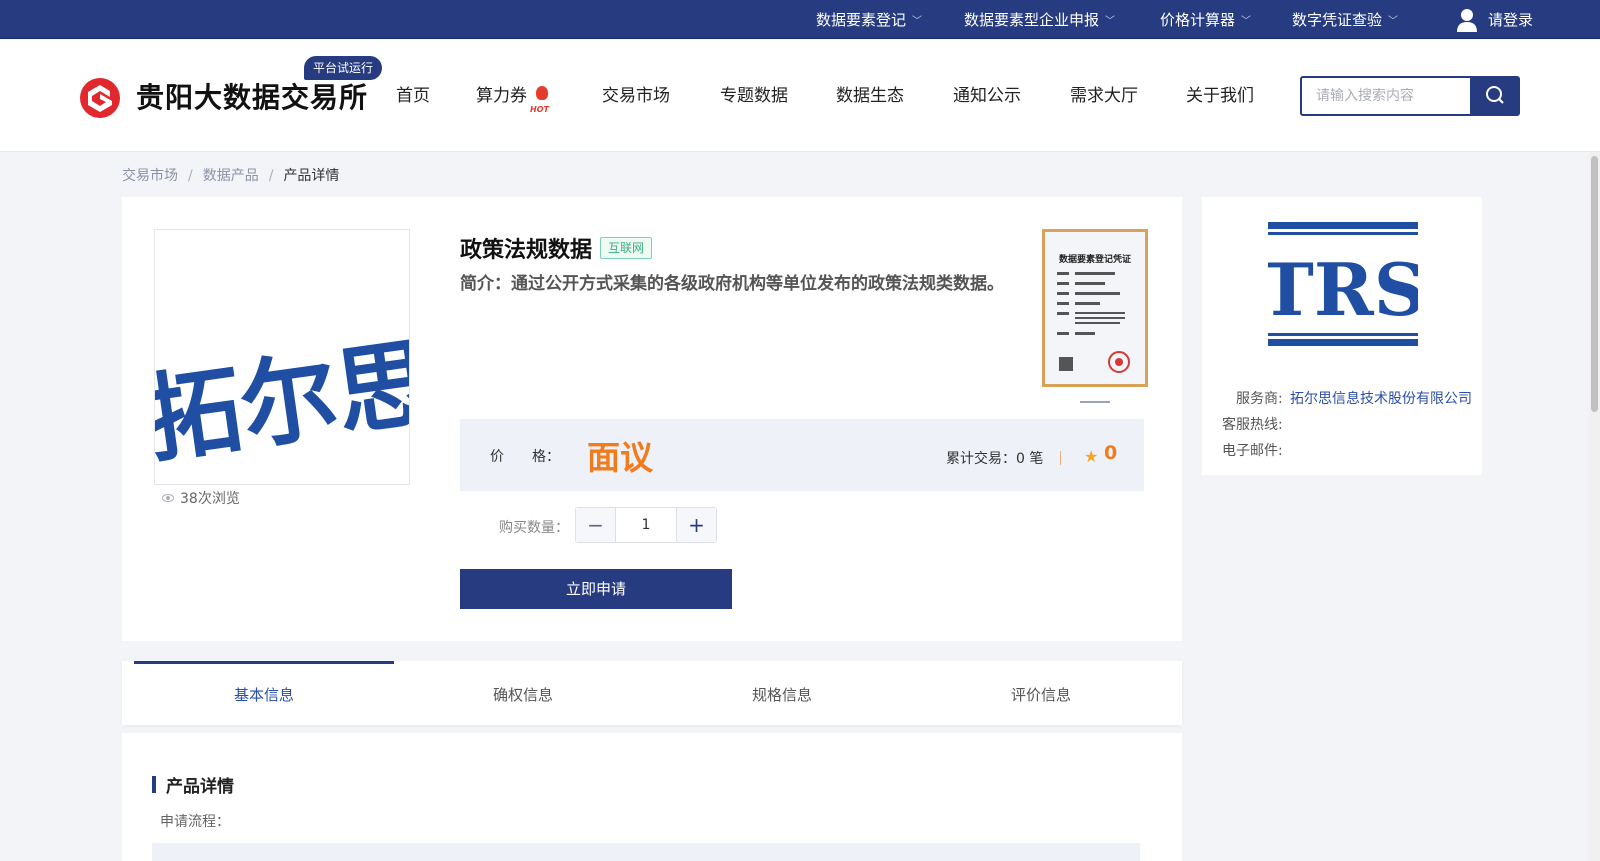 This screenshot has width=1600, height=861. Describe the element at coordinates (596, 589) in the screenshot. I see `apply-button: 立即申请` at that location.